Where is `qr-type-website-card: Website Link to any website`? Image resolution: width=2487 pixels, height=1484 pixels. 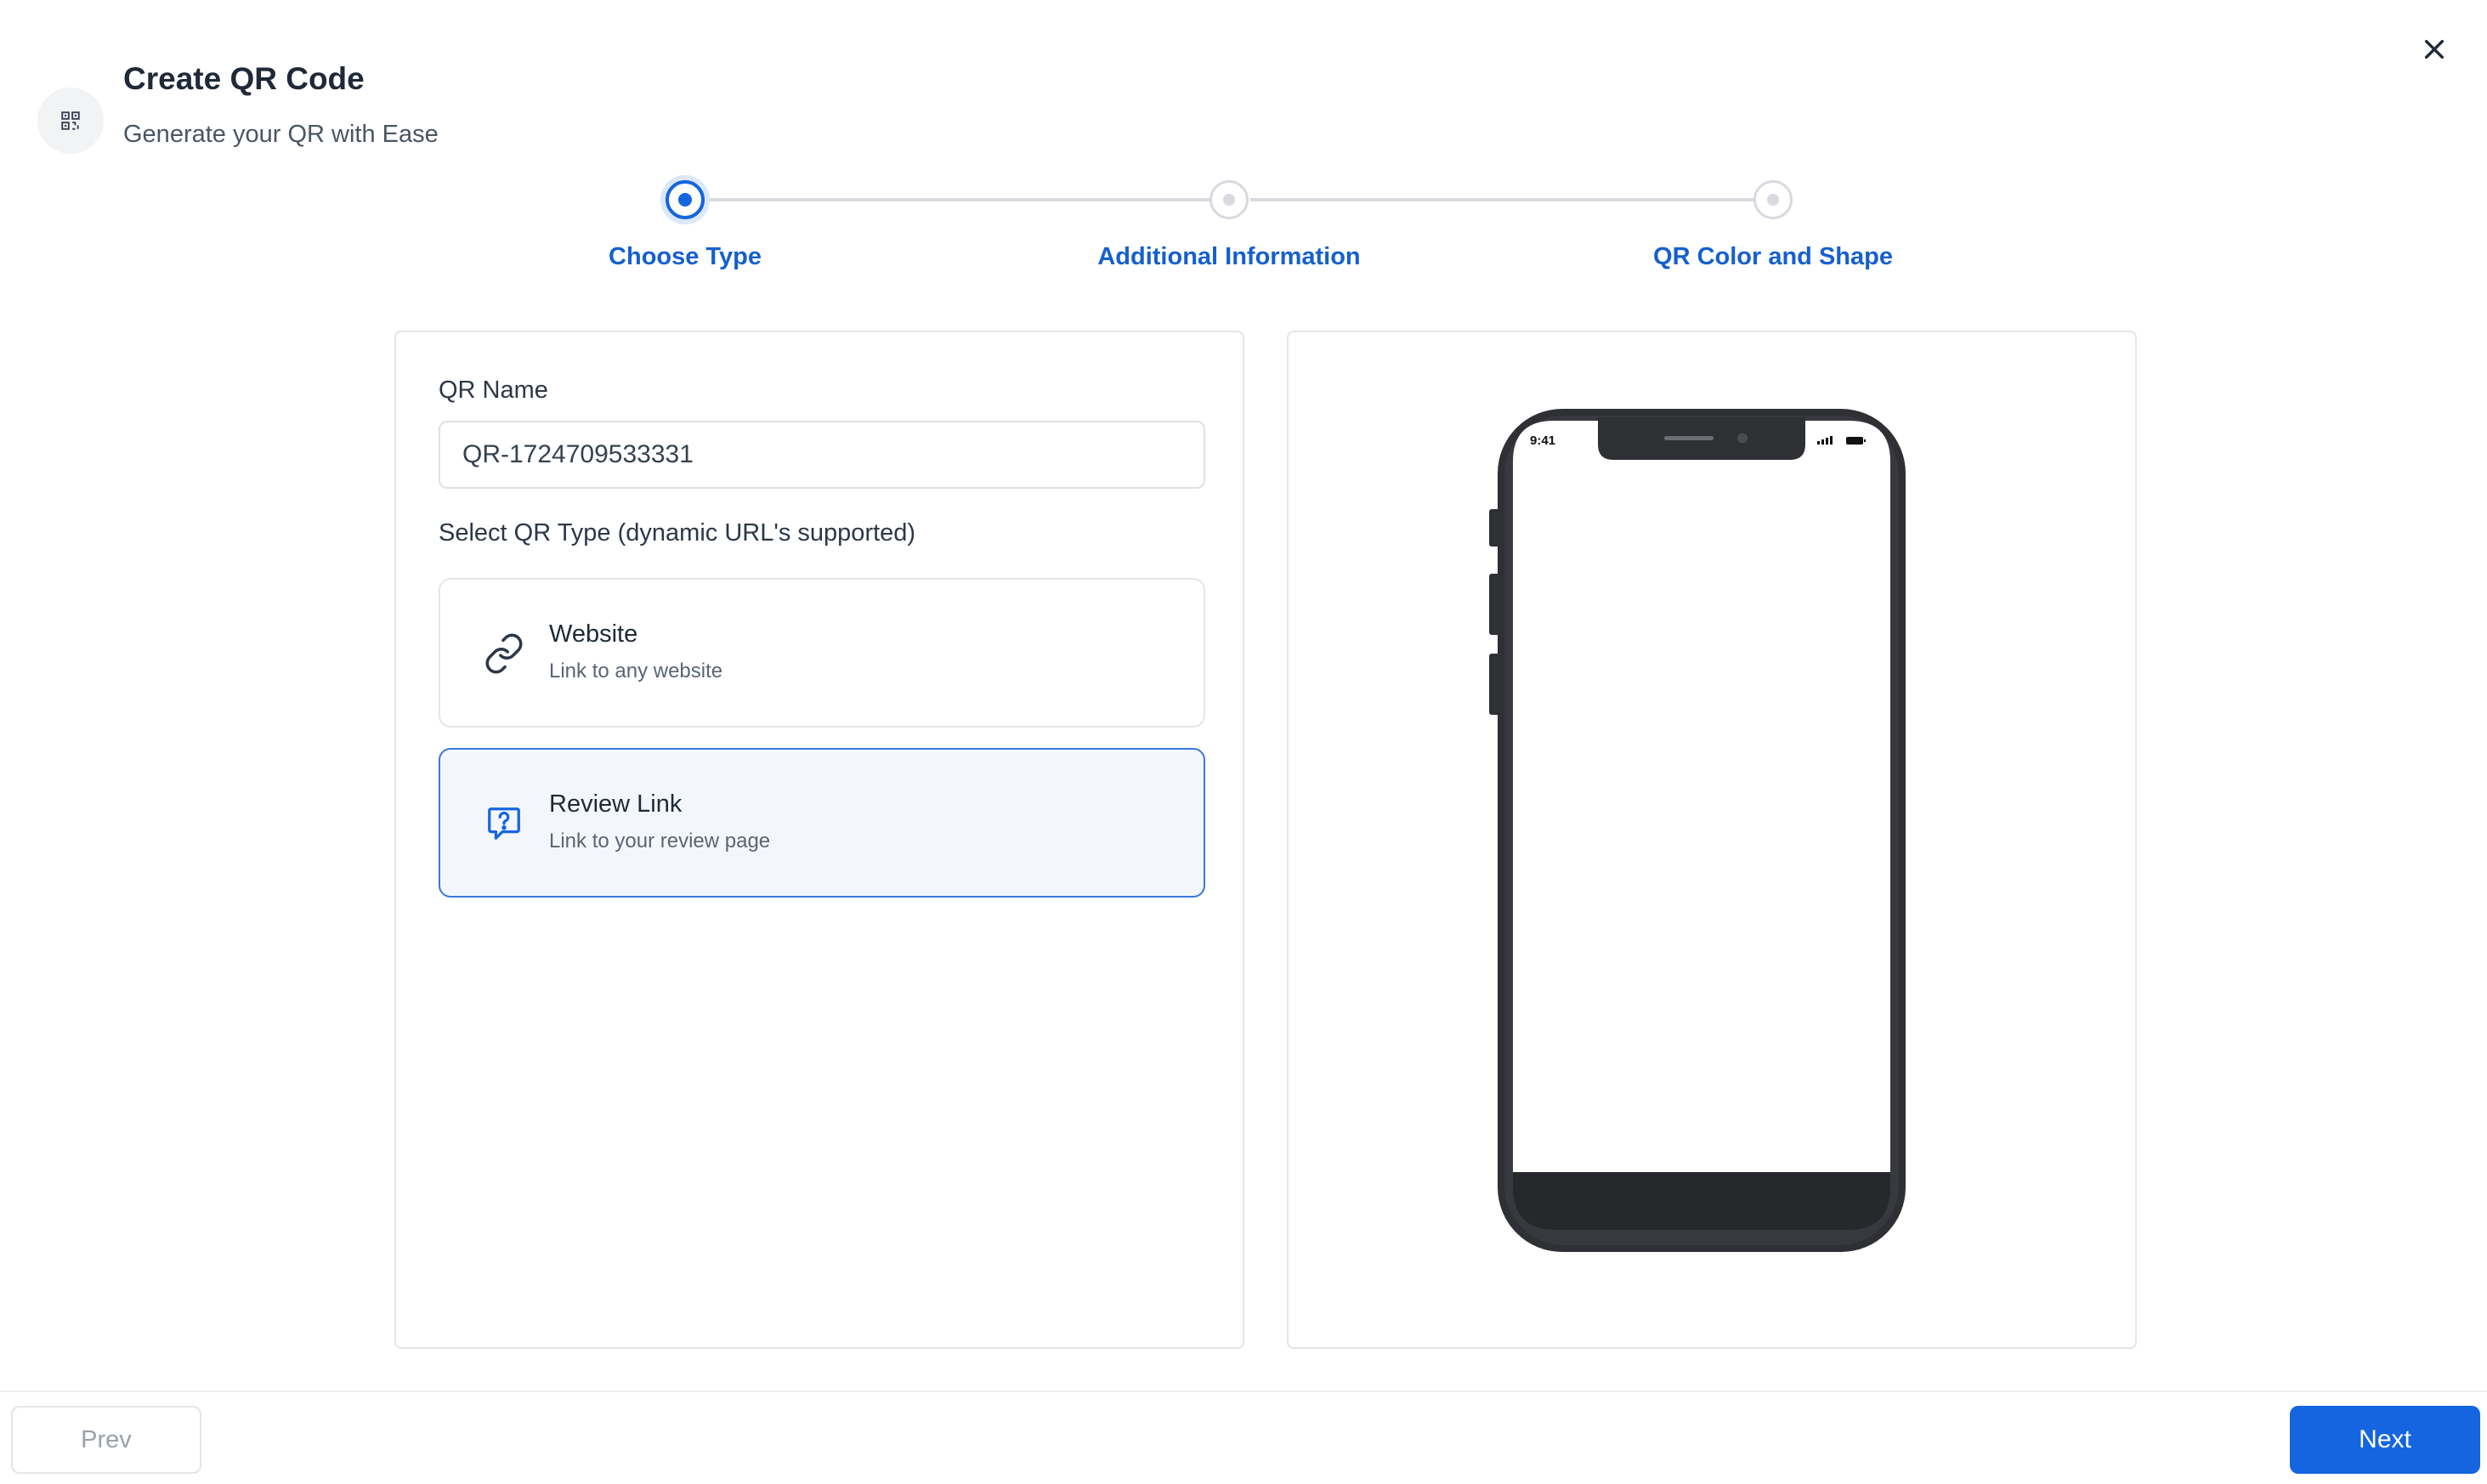
qr-type-website-card: Website Link to any website is located at coordinates (822, 653).